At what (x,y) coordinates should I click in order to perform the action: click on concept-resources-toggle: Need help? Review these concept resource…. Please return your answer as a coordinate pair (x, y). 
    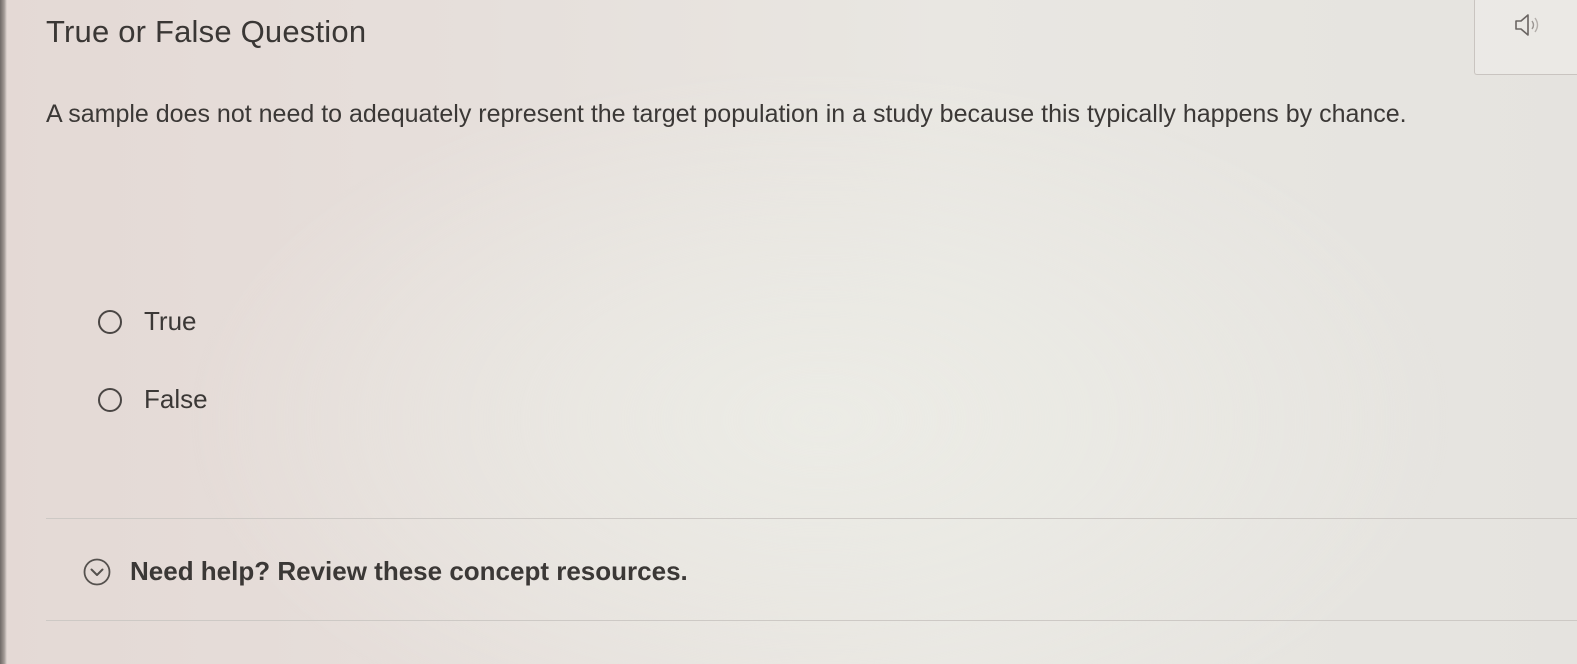
    Looking at the image, I should click on (385, 571).